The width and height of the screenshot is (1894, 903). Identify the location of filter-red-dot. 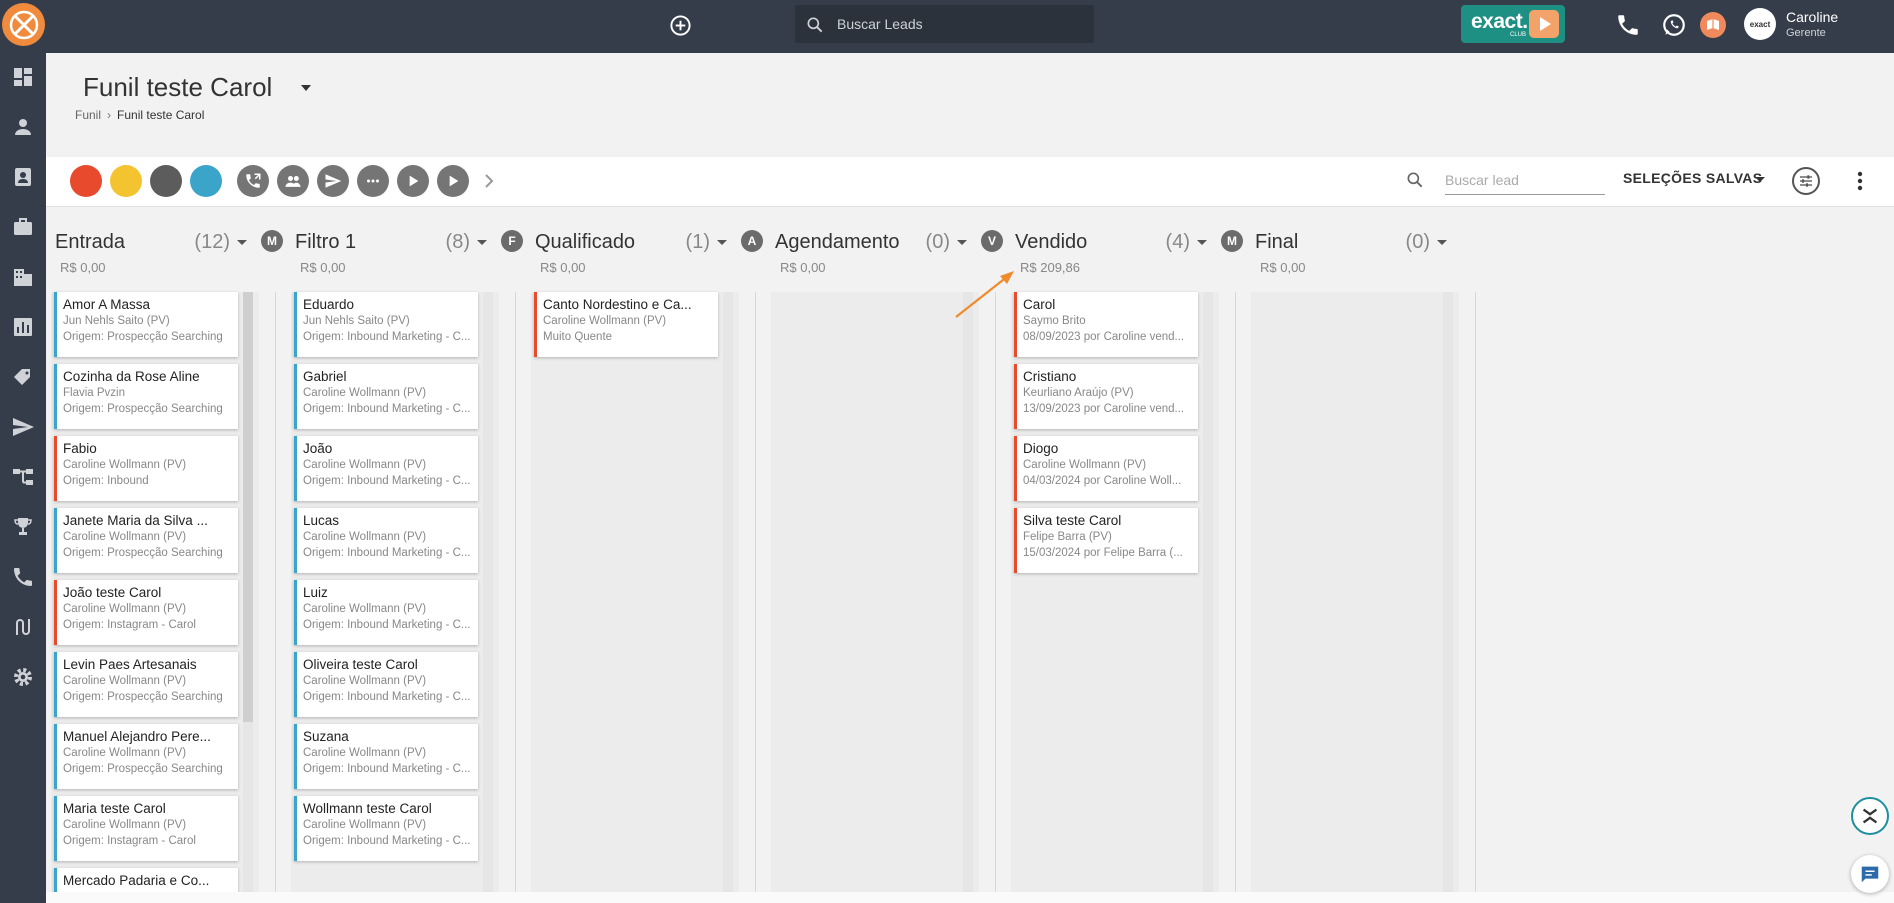
(86, 181).